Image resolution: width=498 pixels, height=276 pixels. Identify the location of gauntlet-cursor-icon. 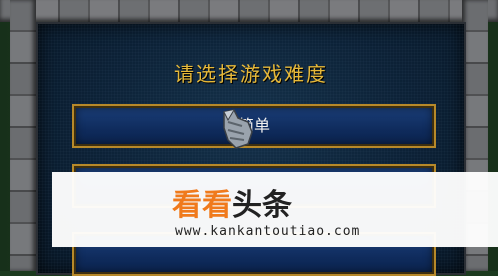
(238, 129).